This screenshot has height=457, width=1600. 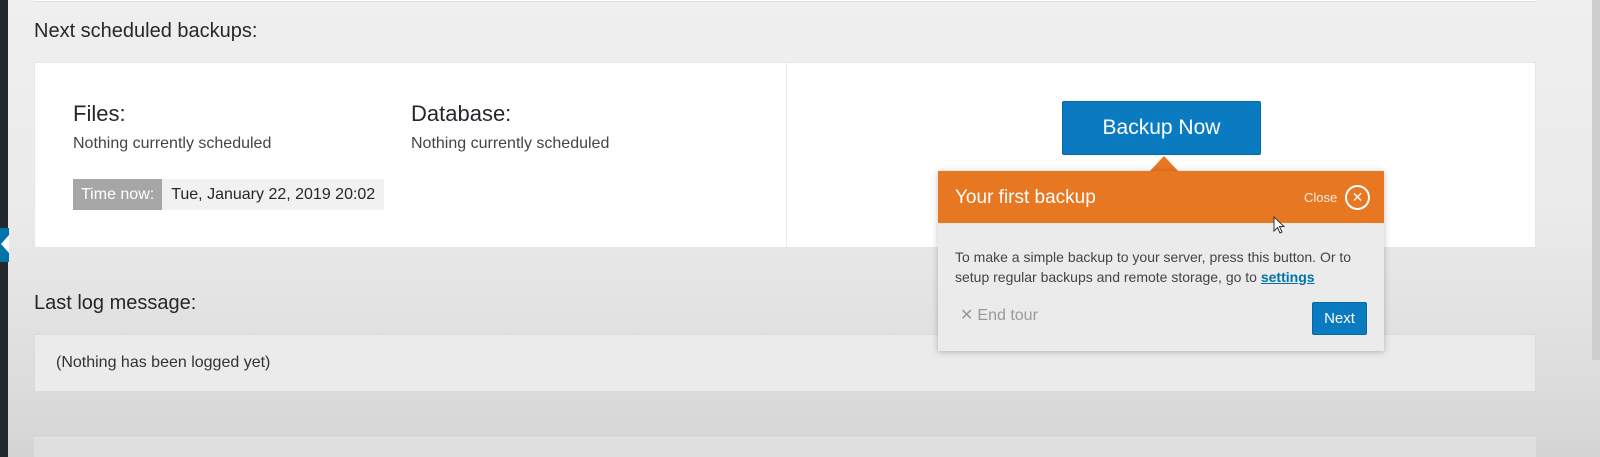 What do you see at coordinates (1025, 197) in the screenshot?
I see `tour-title: Your first backup` at bounding box center [1025, 197].